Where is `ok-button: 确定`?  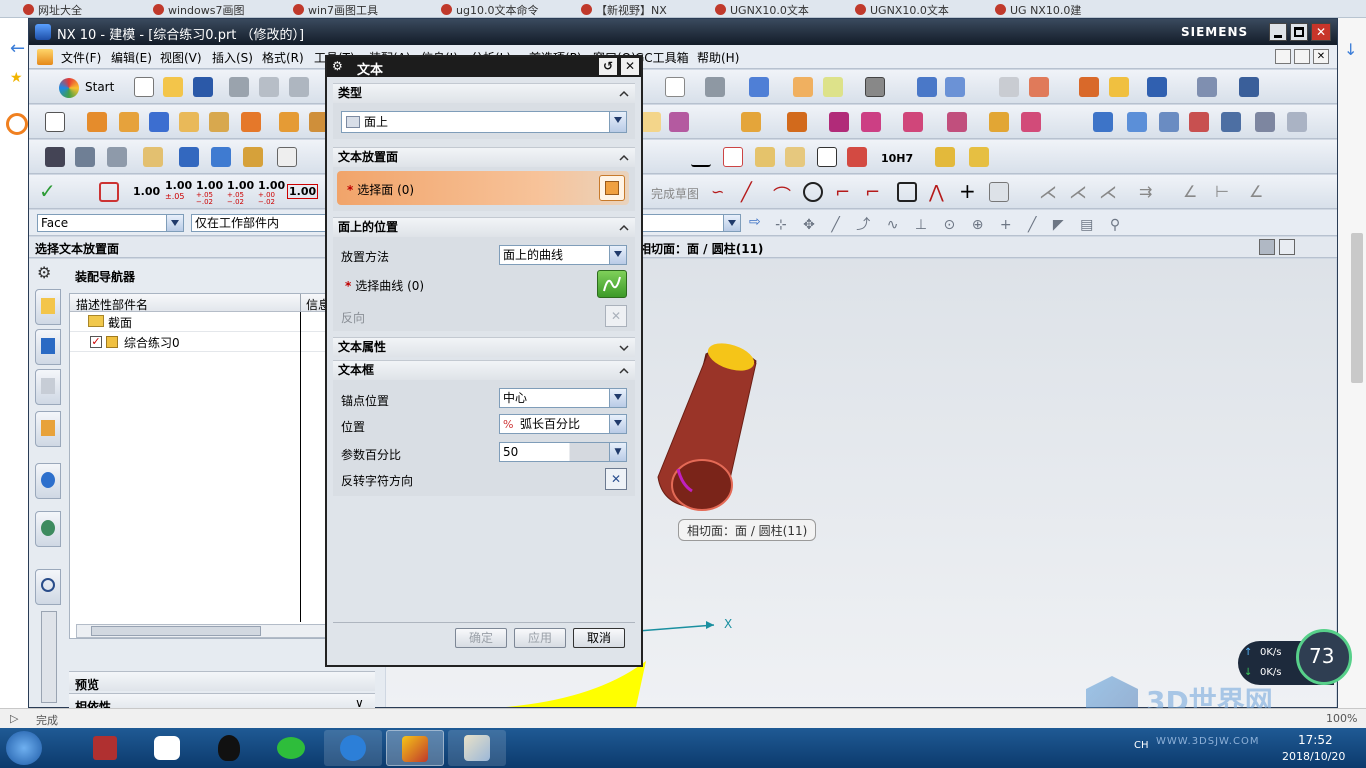 ok-button: 确定 is located at coordinates (481, 638).